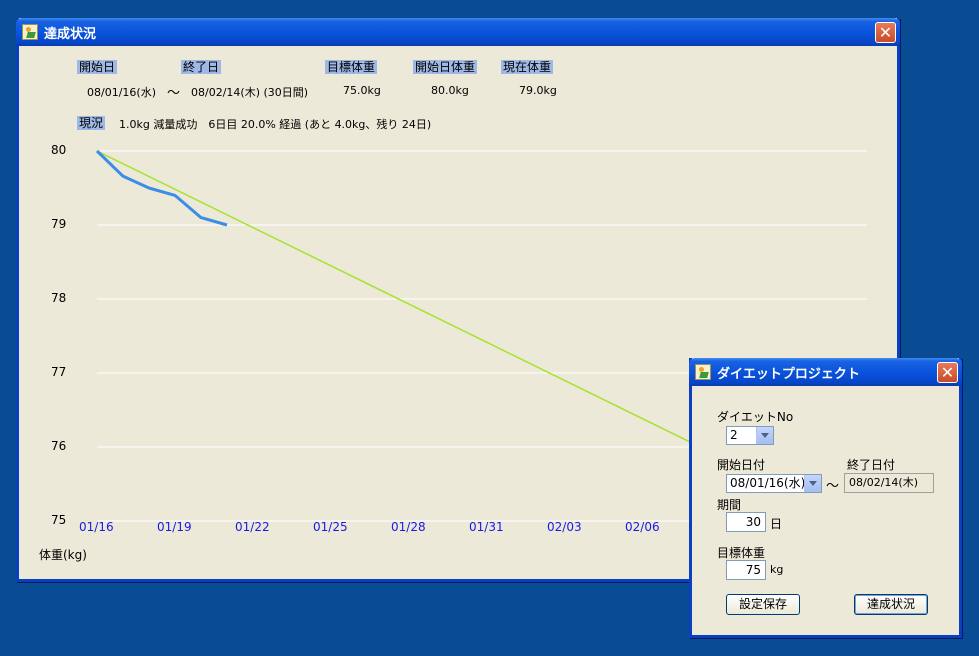 This screenshot has height=656, width=979. I want to click on x-tick-label: 01/31, so click(486, 527).